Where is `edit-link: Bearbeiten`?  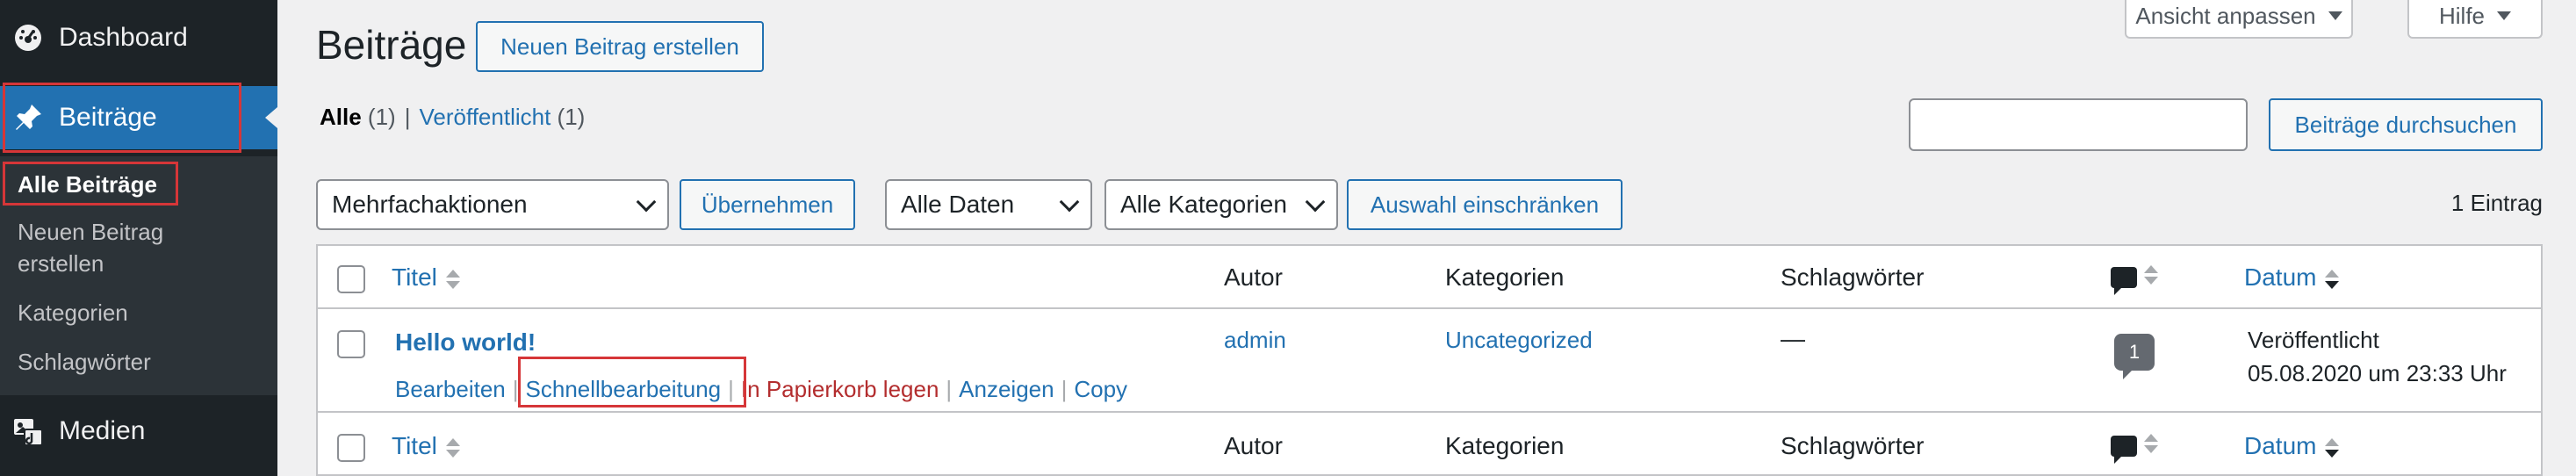 edit-link: Bearbeiten is located at coordinates (450, 389).